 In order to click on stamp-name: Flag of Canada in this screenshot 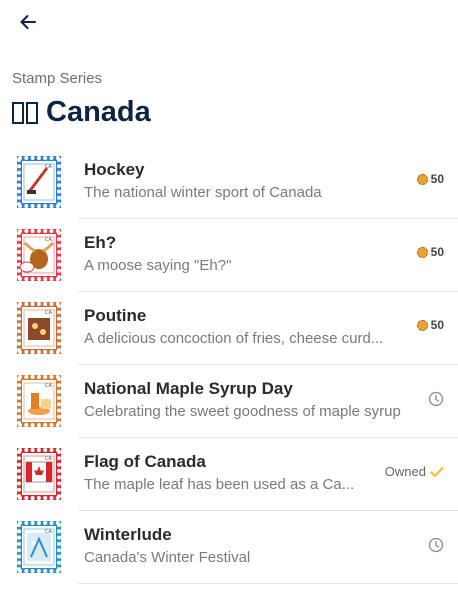, I will do `click(145, 461)`.